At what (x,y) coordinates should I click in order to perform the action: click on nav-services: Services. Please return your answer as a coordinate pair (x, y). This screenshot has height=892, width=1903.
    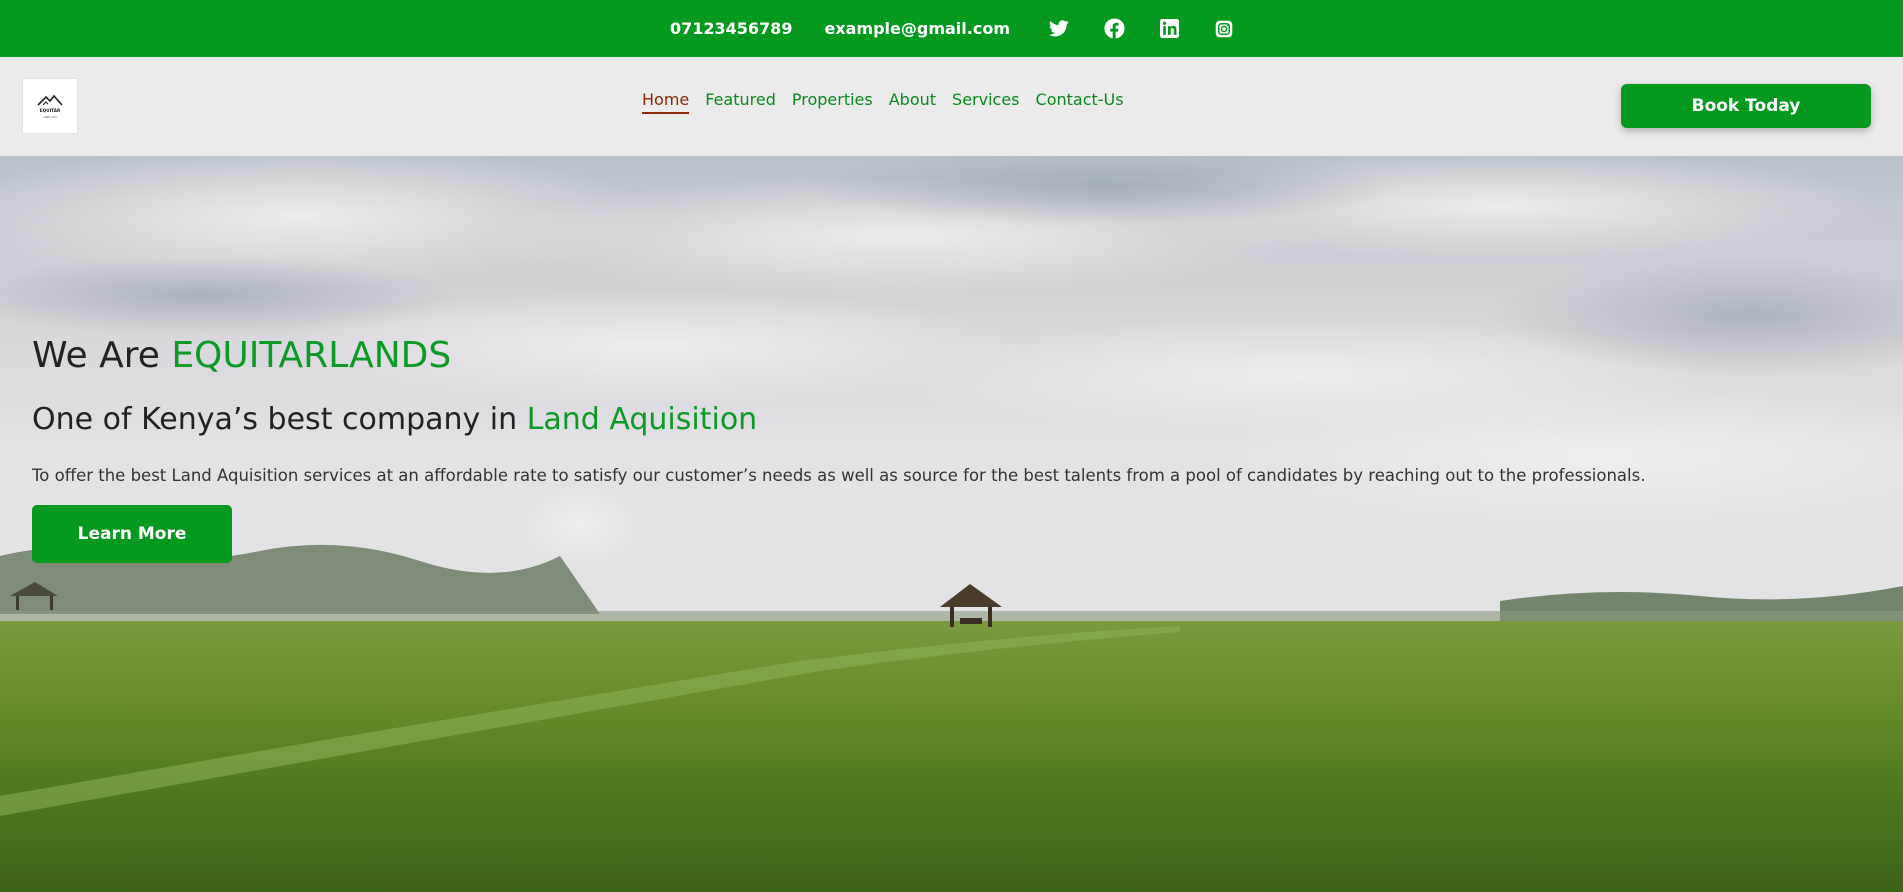
    Looking at the image, I should click on (985, 101).